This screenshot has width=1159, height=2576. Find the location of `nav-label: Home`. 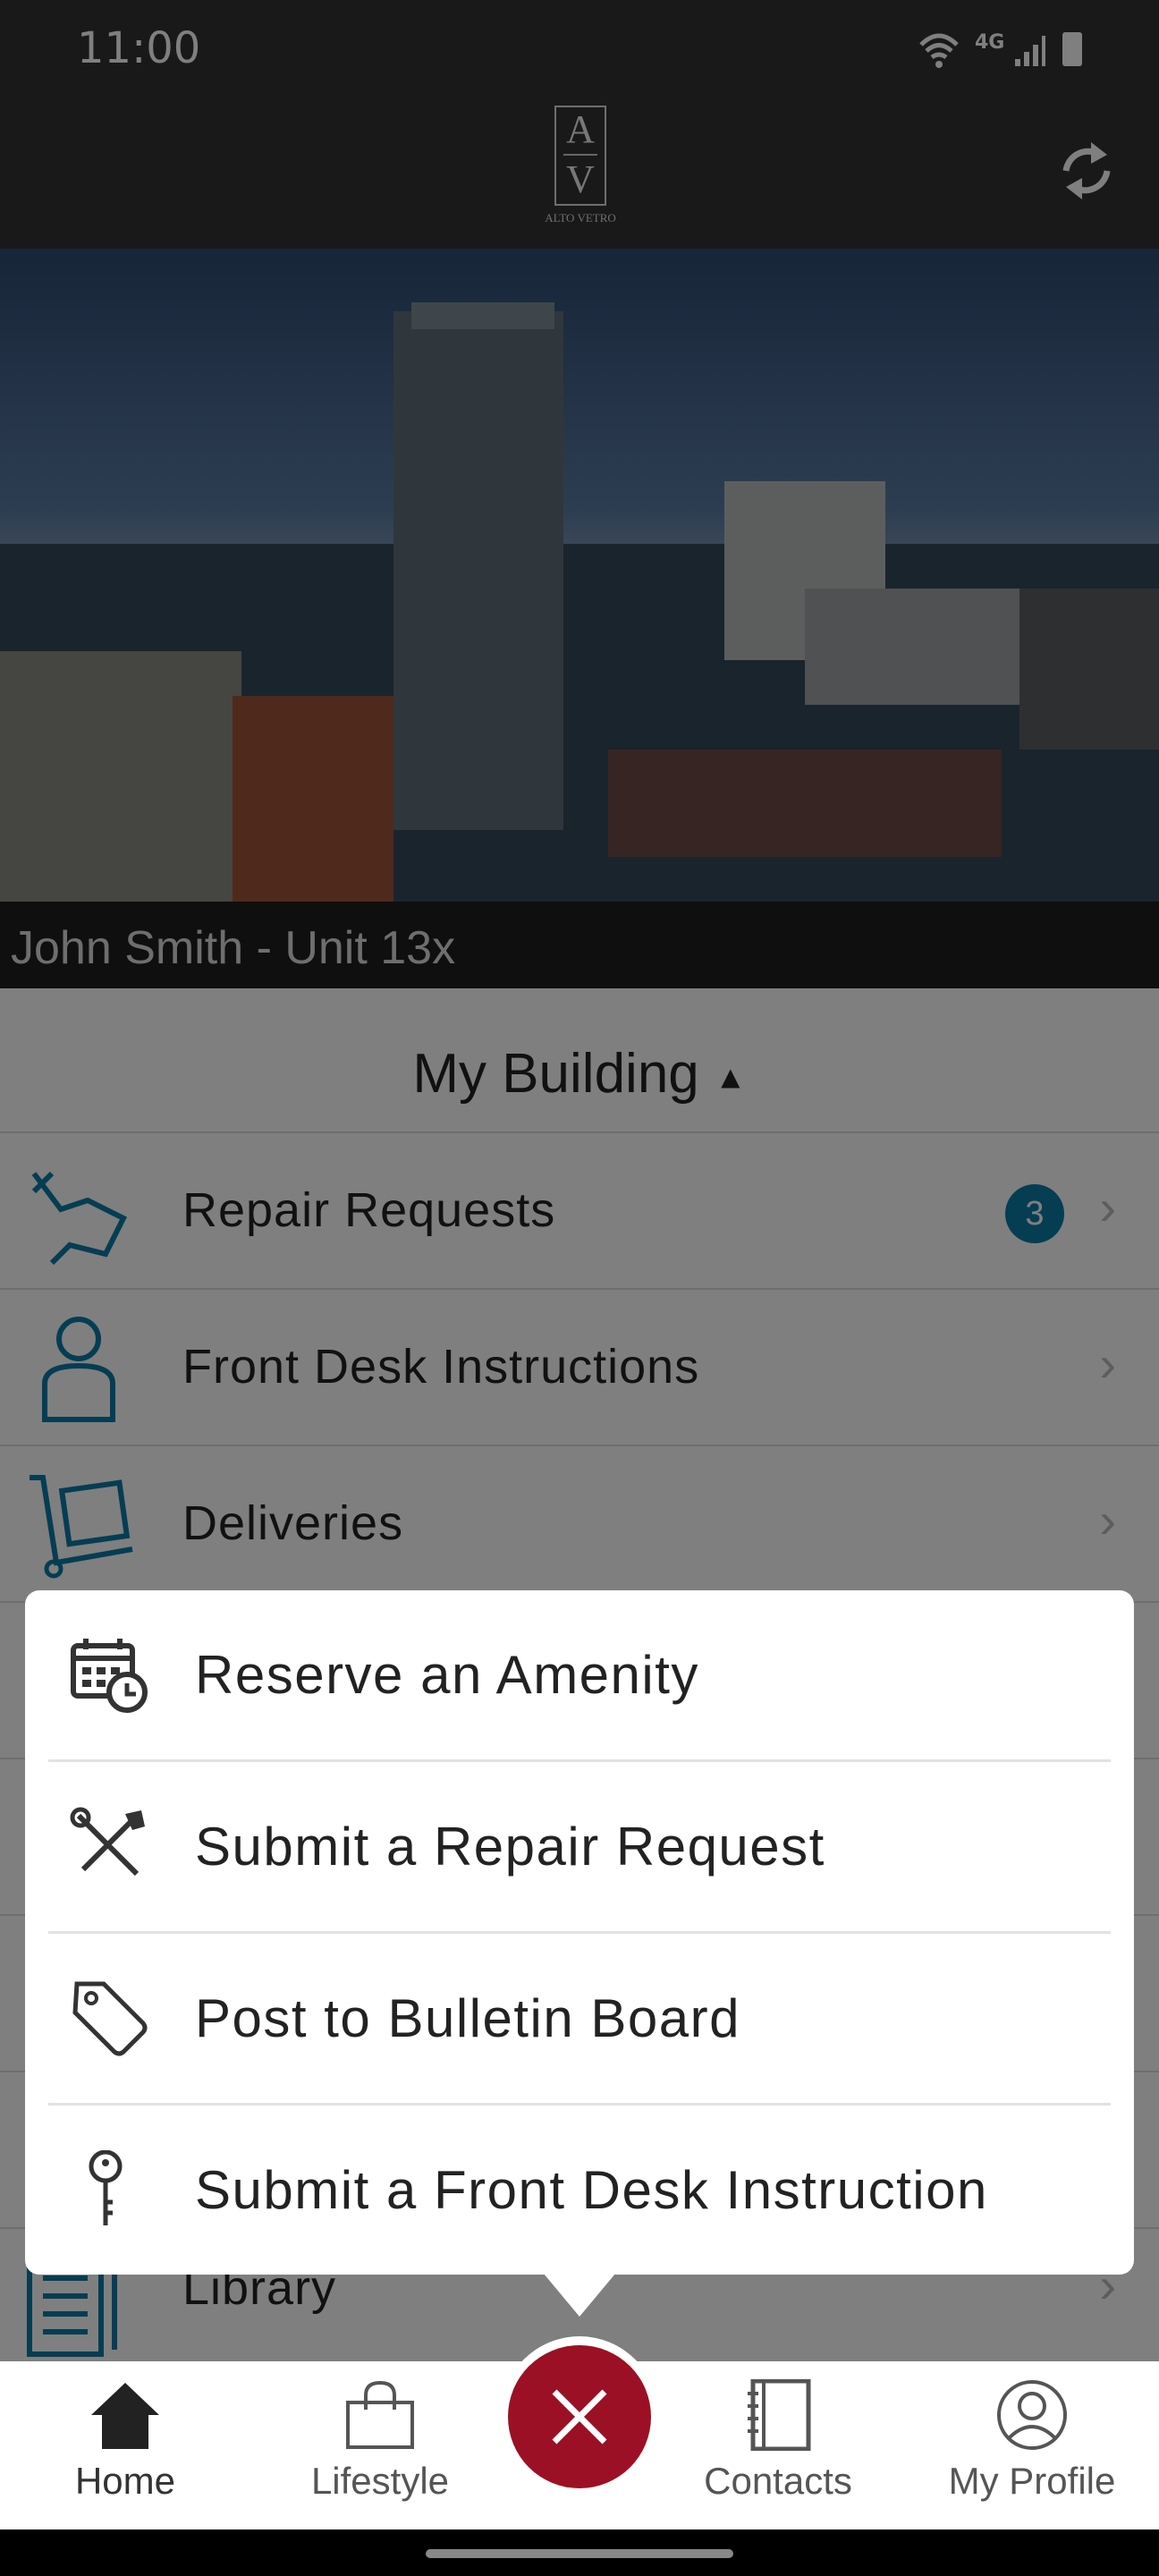

nav-label: Home is located at coordinates (125, 2481).